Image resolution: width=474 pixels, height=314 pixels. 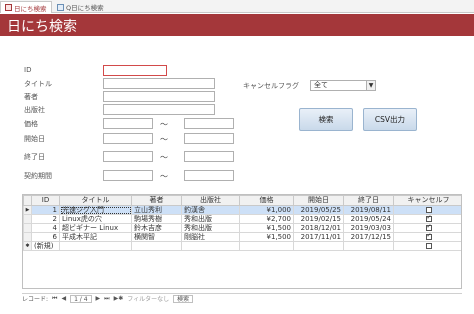 I want to click on column-header-end-date: 終了日, so click(x=368, y=200).